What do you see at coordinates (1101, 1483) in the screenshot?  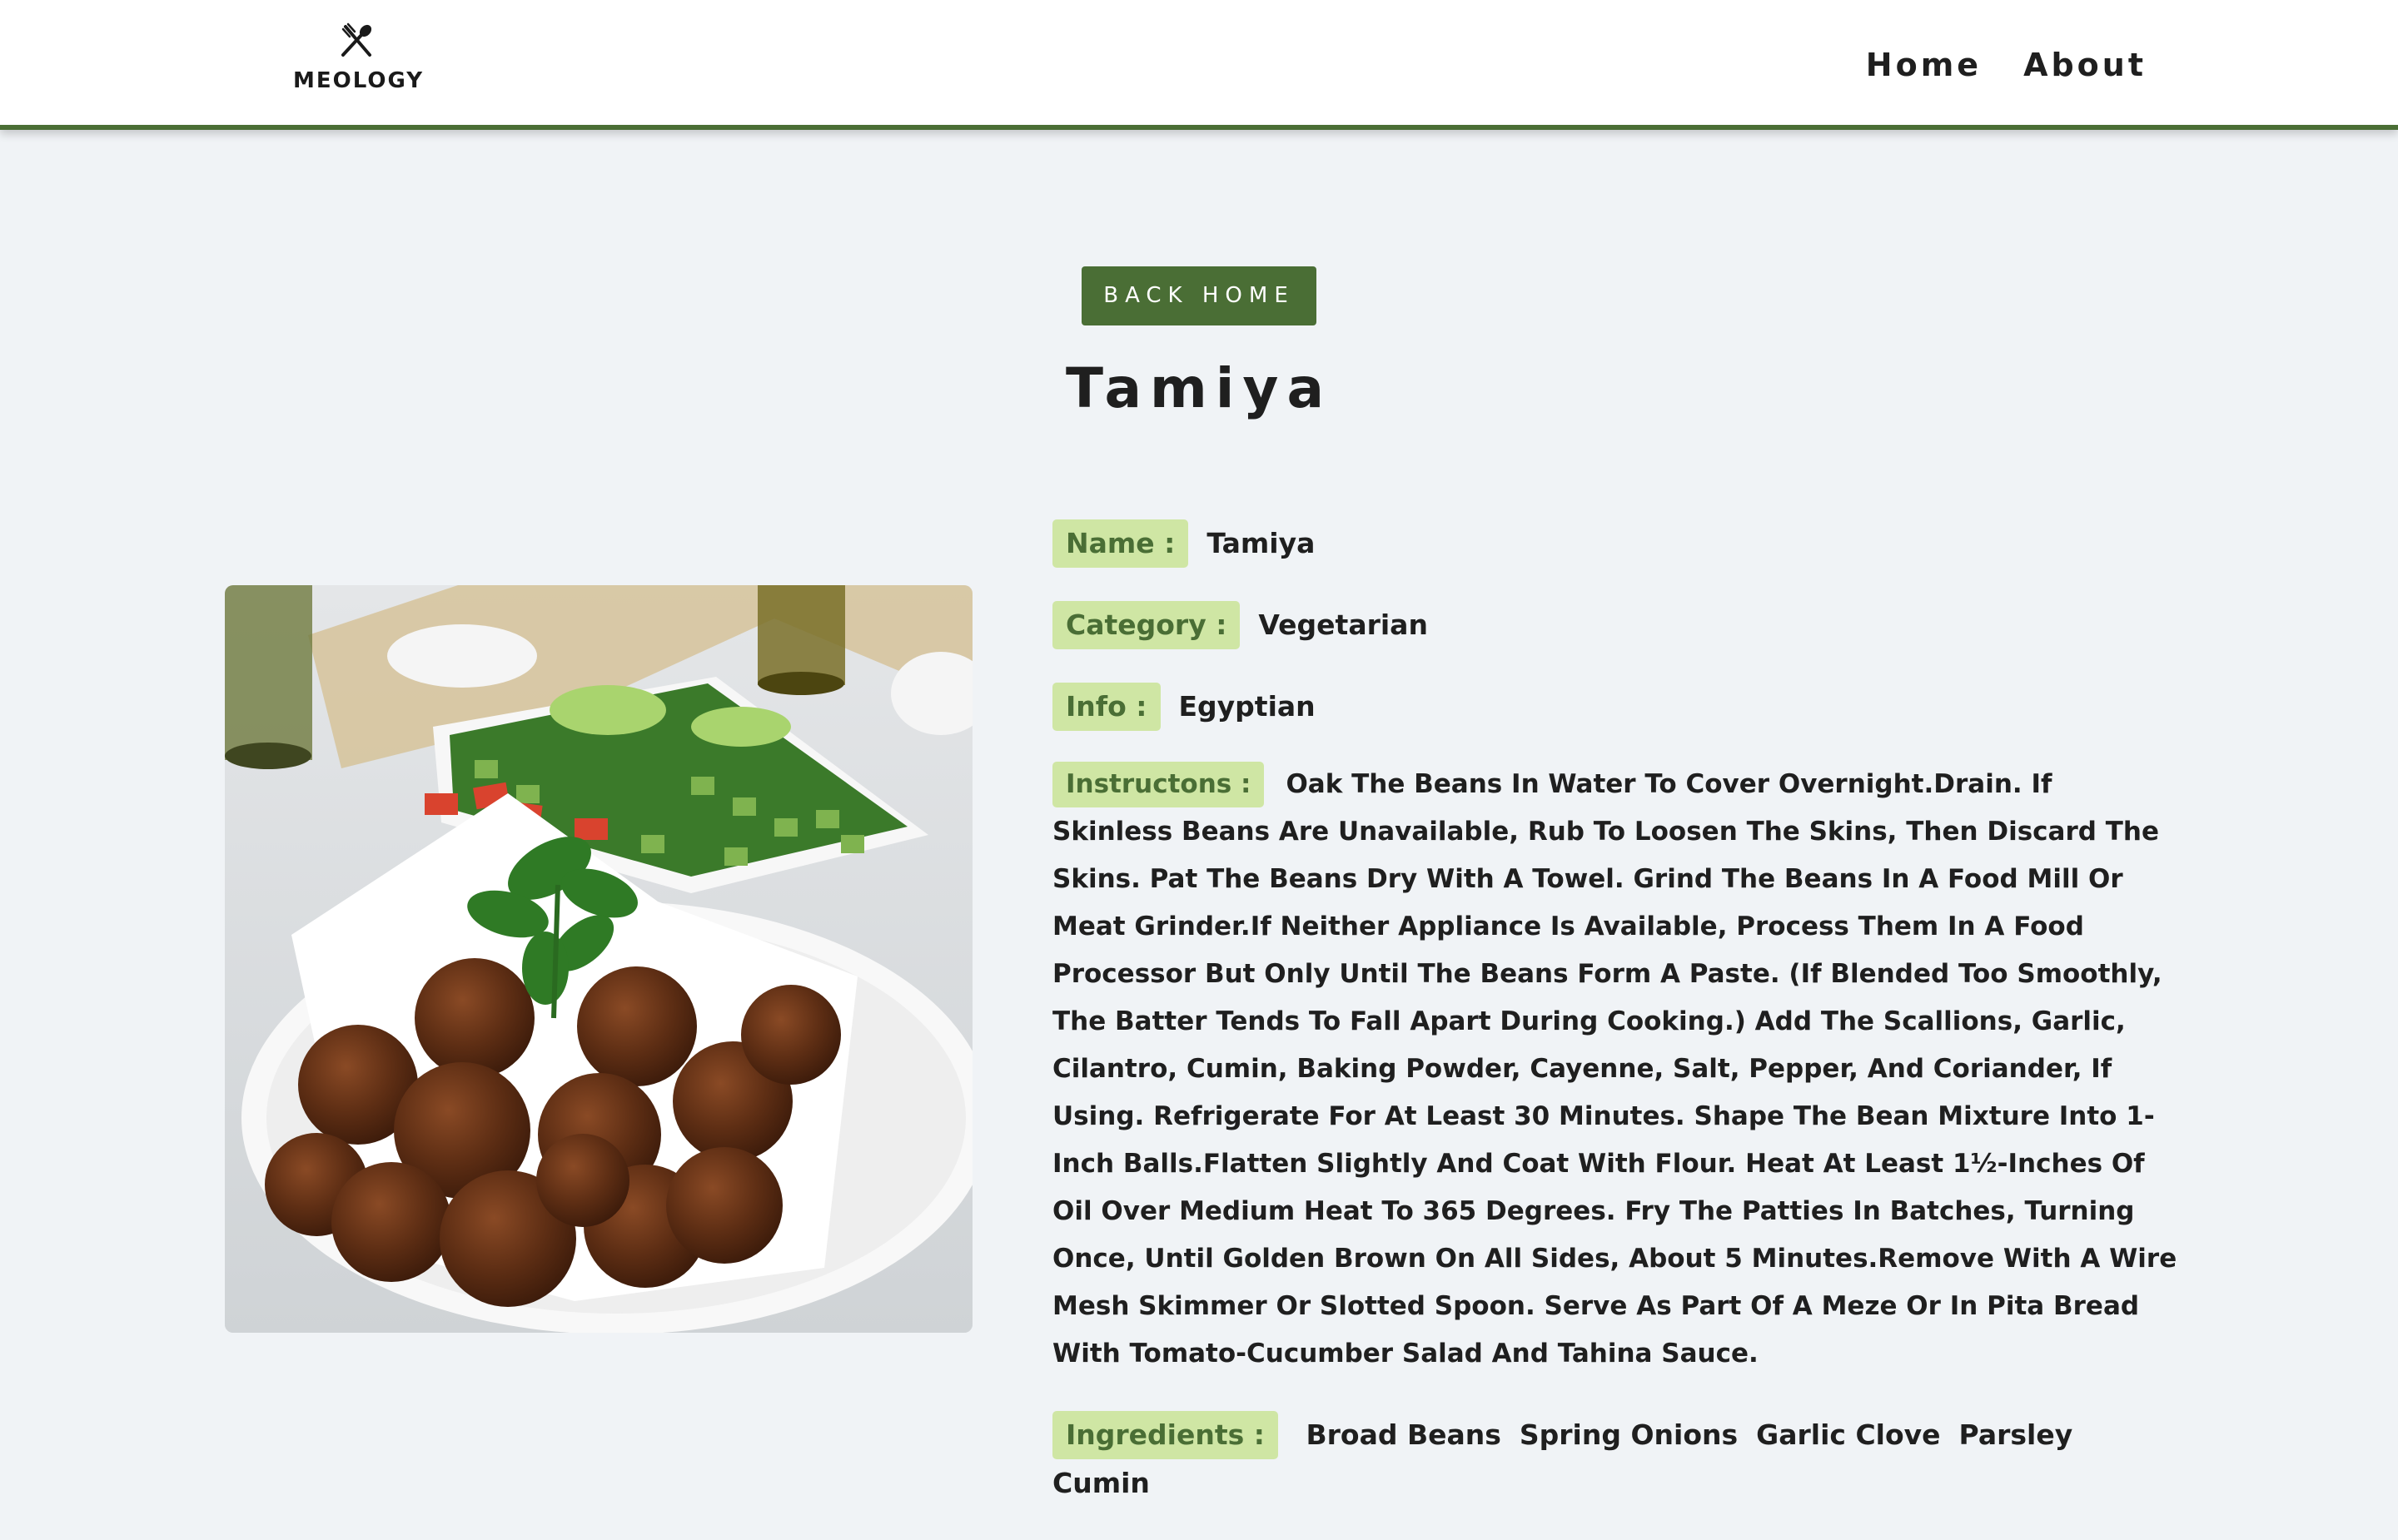 I see `ingredient-item: Cumin` at bounding box center [1101, 1483].